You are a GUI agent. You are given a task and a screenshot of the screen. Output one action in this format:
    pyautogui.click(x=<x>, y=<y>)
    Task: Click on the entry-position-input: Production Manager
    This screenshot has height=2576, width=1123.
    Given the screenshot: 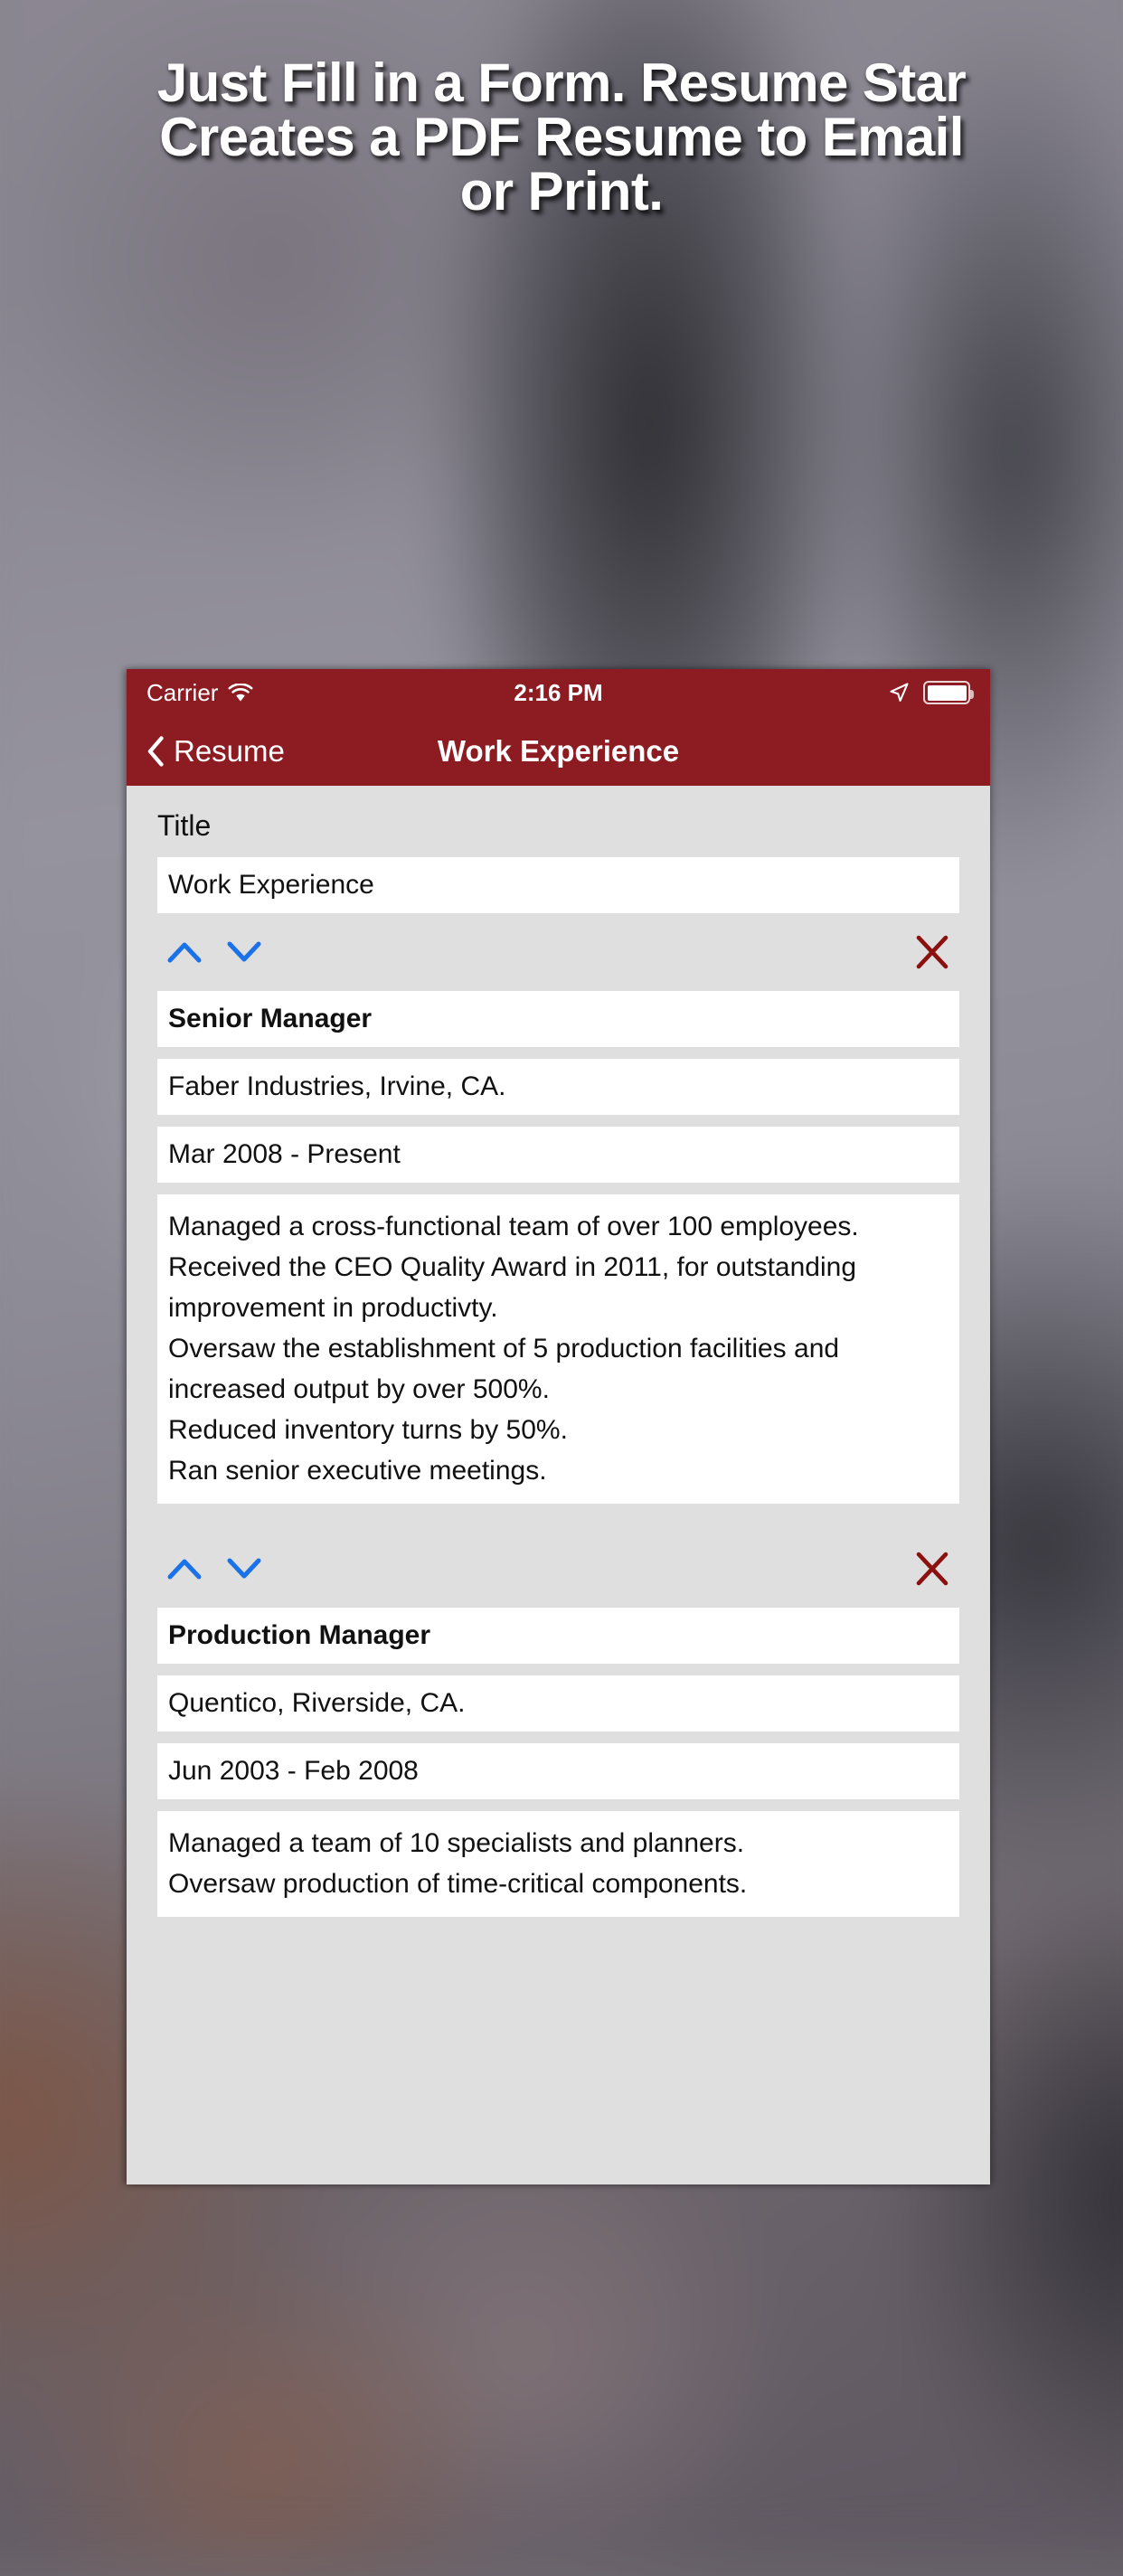 What is the action you would take?
    pyautogui.click(x=558, y=1636)
    